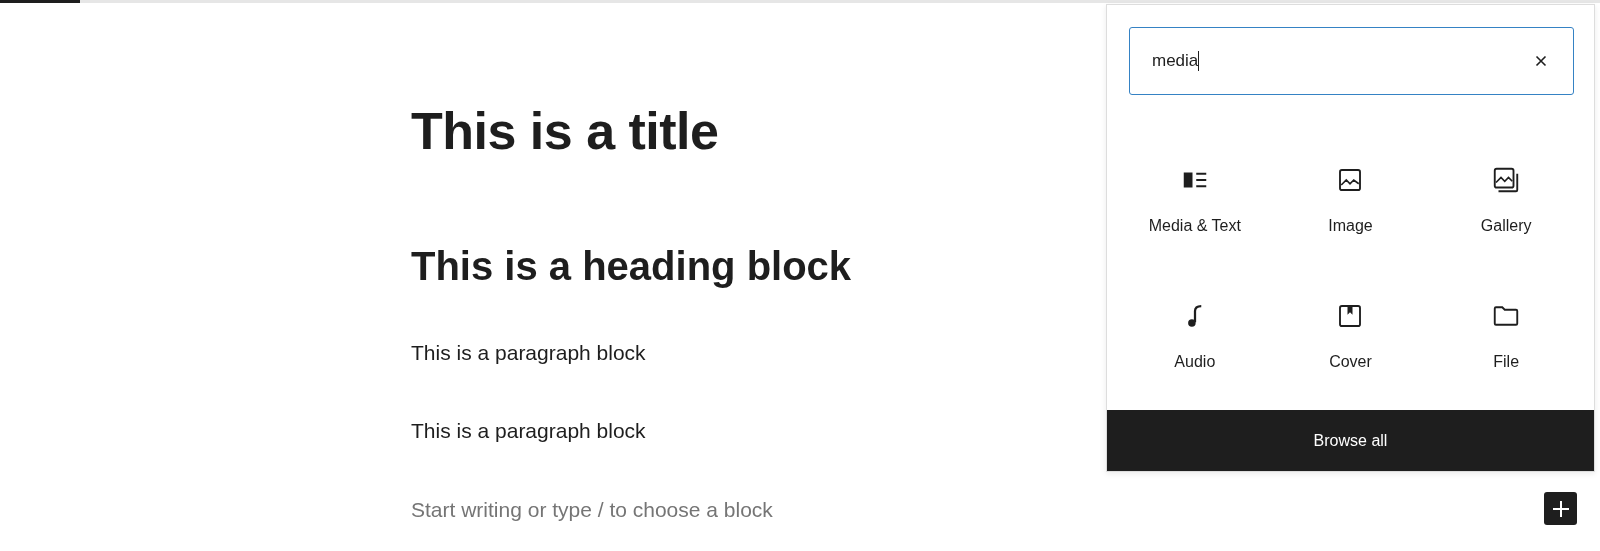 The height and width of the screenshot is (551, 1600). What do you see at coordinates (1351, 61) in the screenshot?
I see `search-field: media` at bounding box center [1351, 61].